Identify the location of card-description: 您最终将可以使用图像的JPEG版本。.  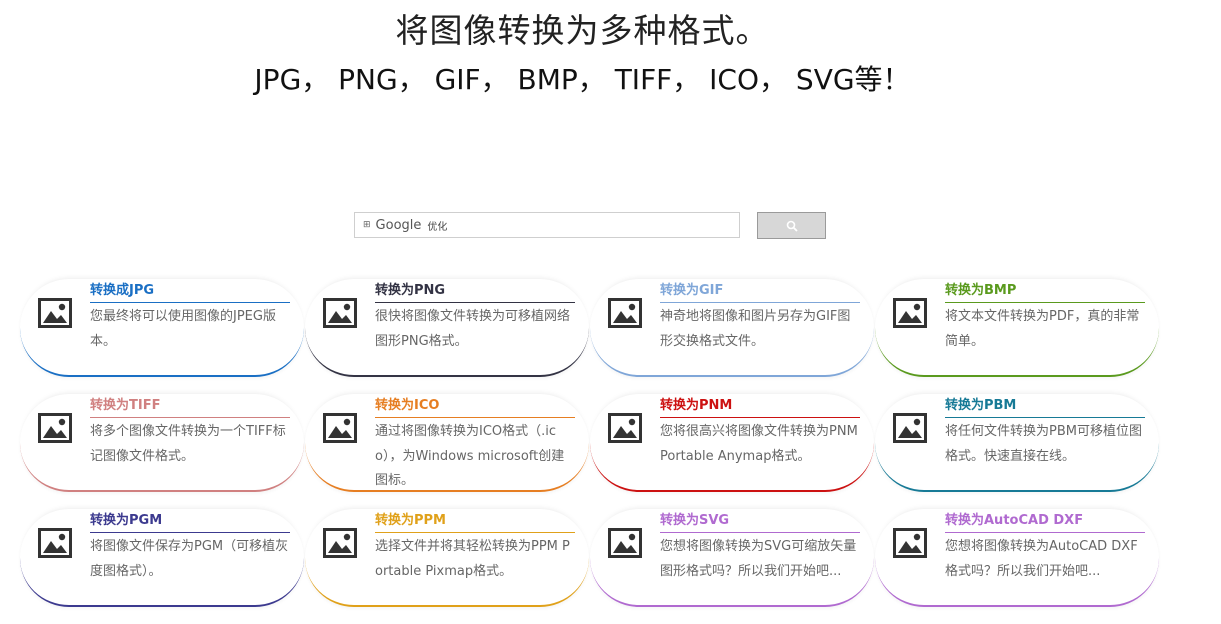
(183, 329).